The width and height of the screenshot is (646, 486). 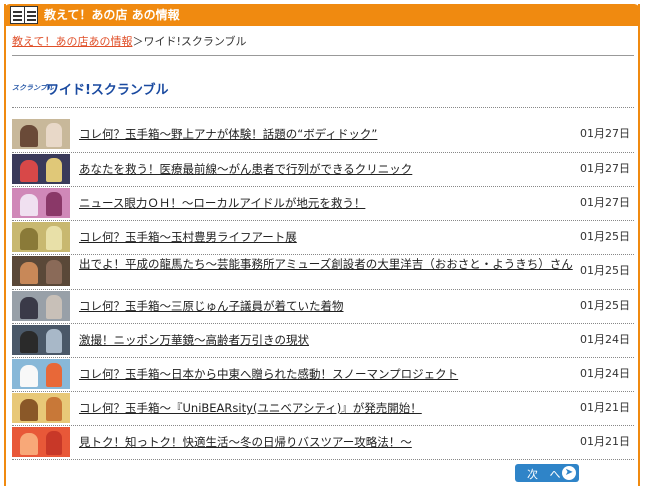 I want to click on breadcrumb-current: ワイド!スクランブル, so click(x=195, y=41).